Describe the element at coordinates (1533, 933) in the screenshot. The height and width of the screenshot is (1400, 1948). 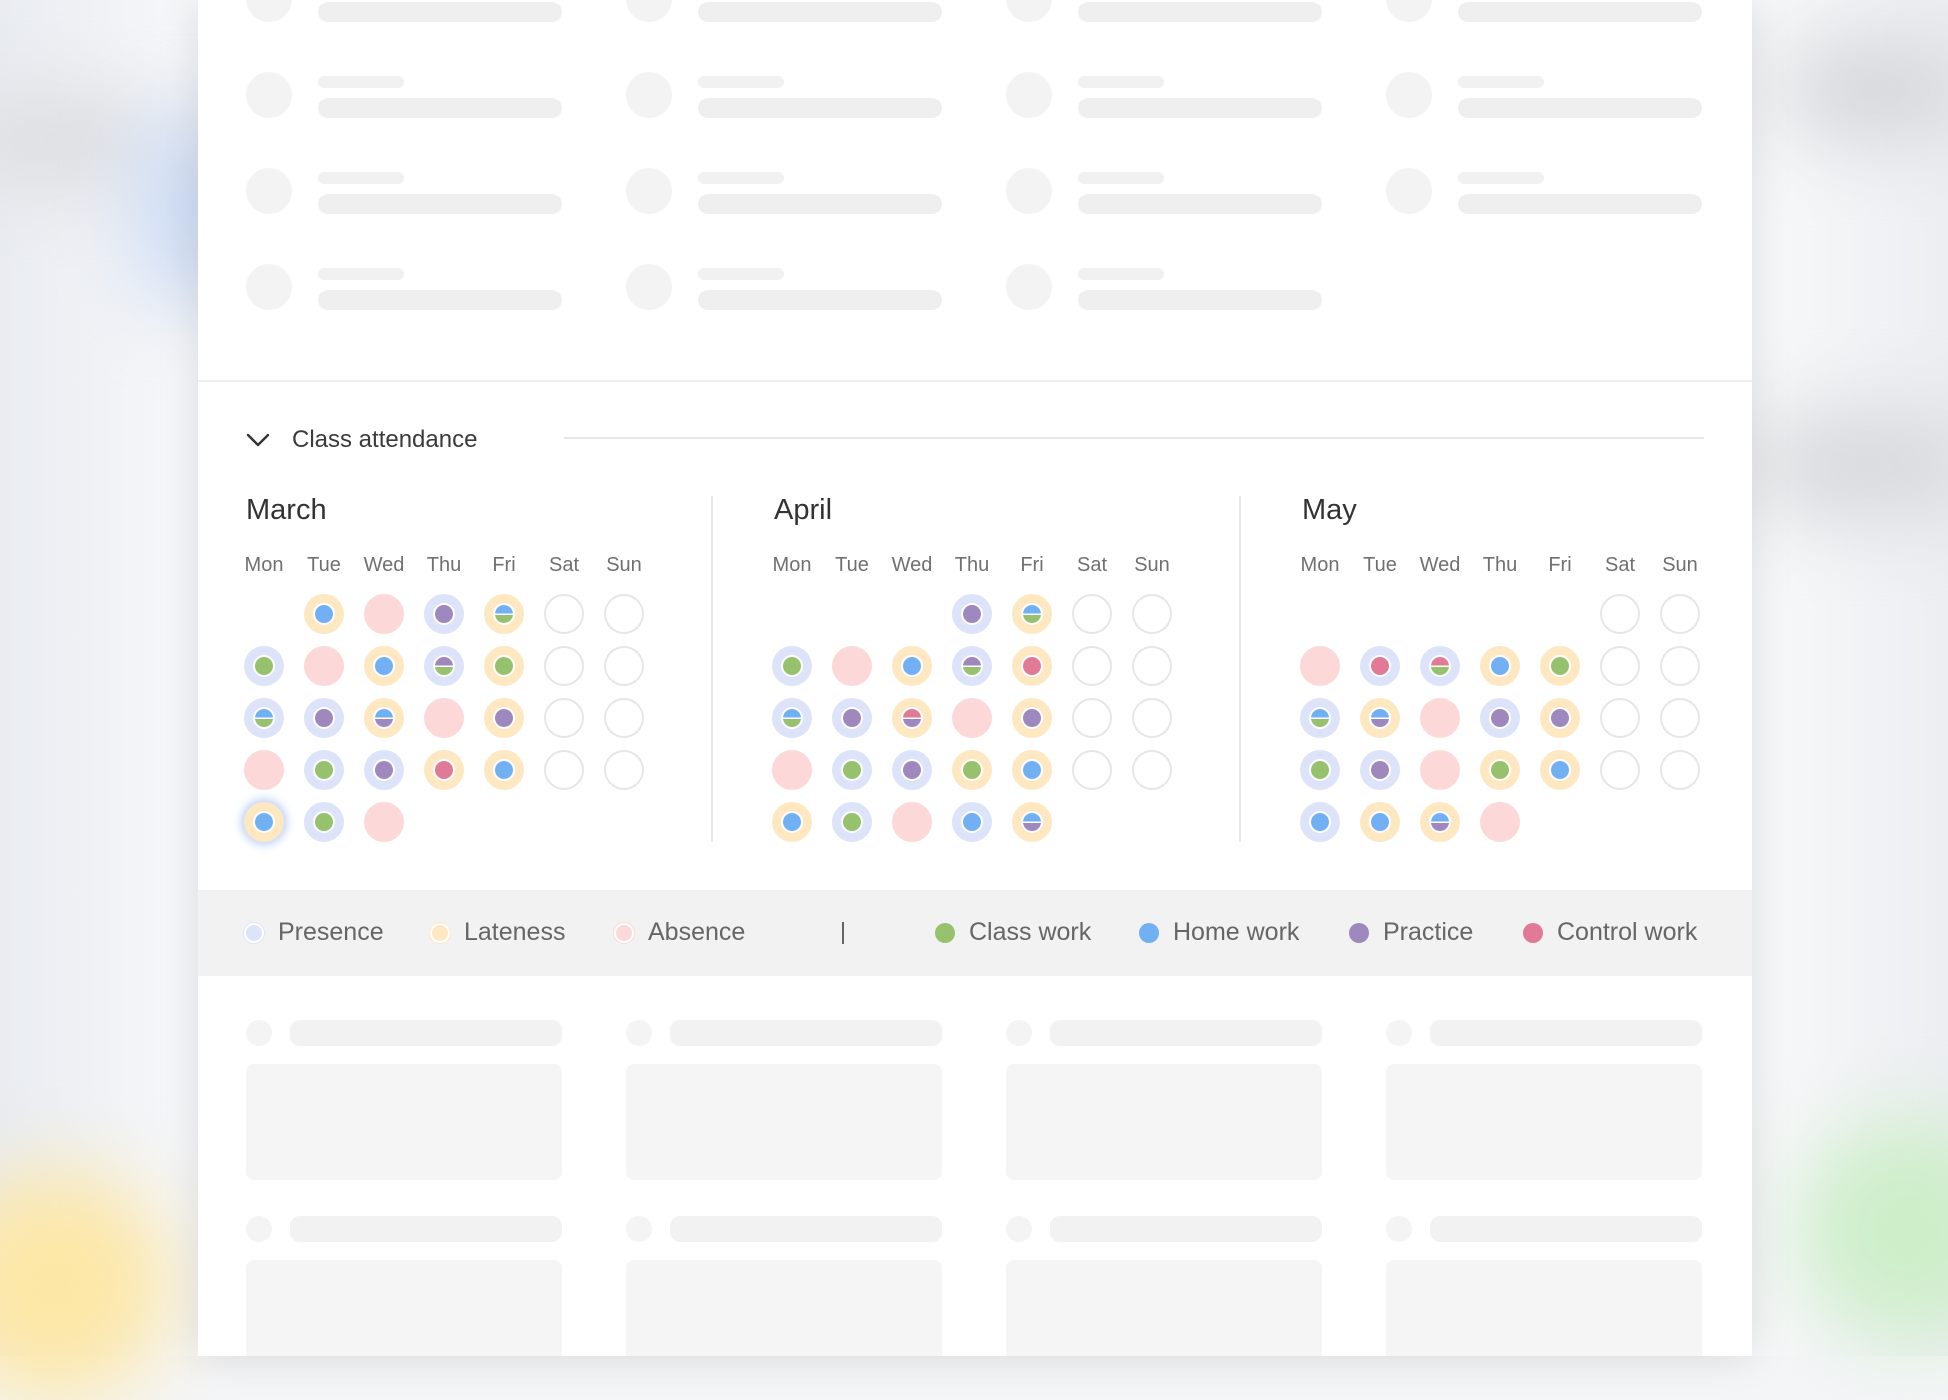
I see `control-work-dot-icon` at that location.